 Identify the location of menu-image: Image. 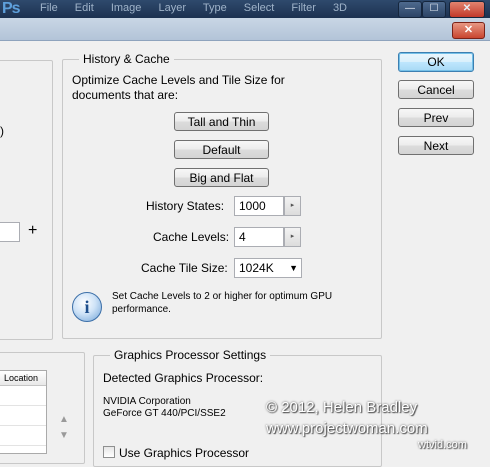
(126, 8).